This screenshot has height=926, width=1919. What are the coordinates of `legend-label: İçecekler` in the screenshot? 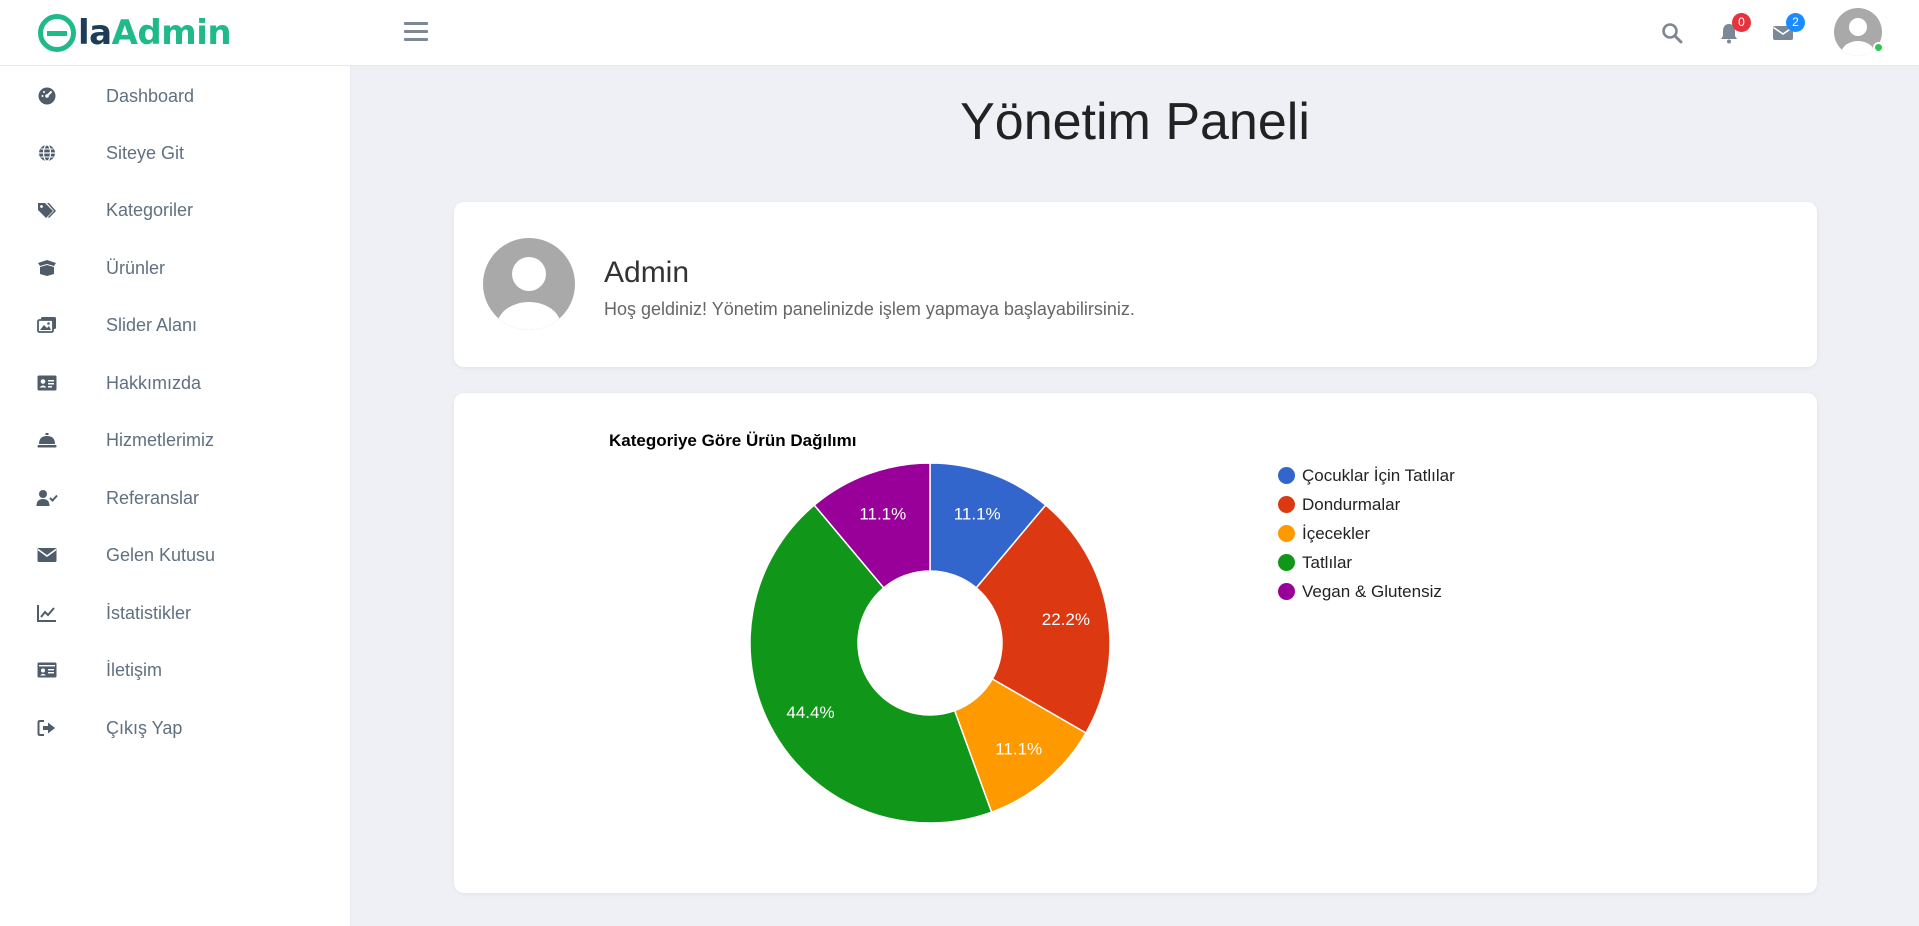 It's located at (1336, 533).